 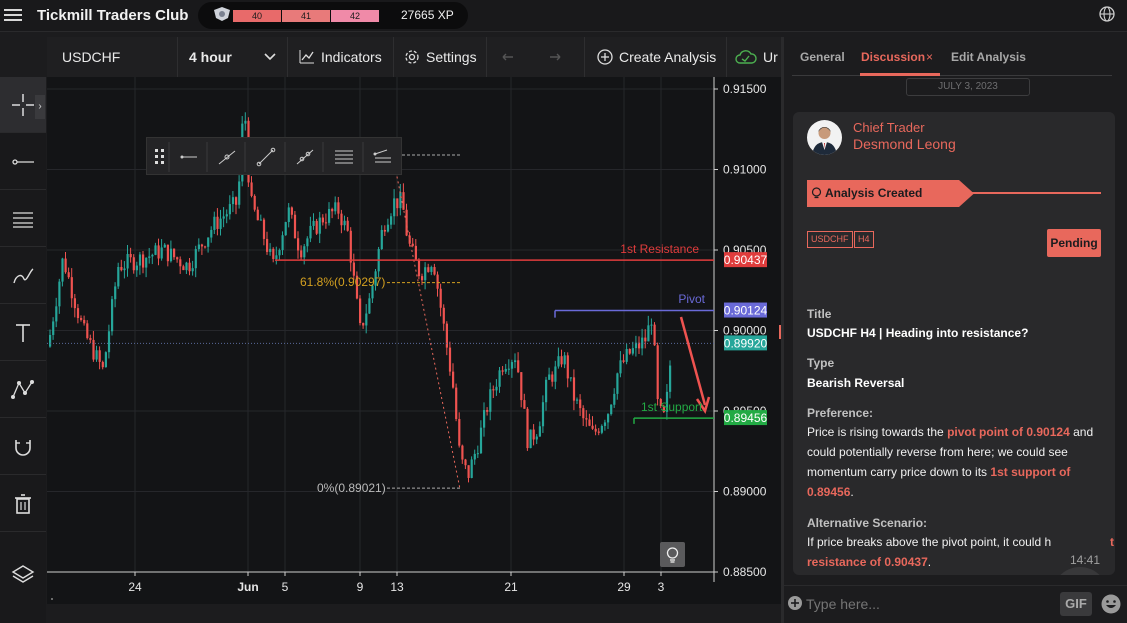 I want to click on fibonacci-icon, so click(x=23, y=219).